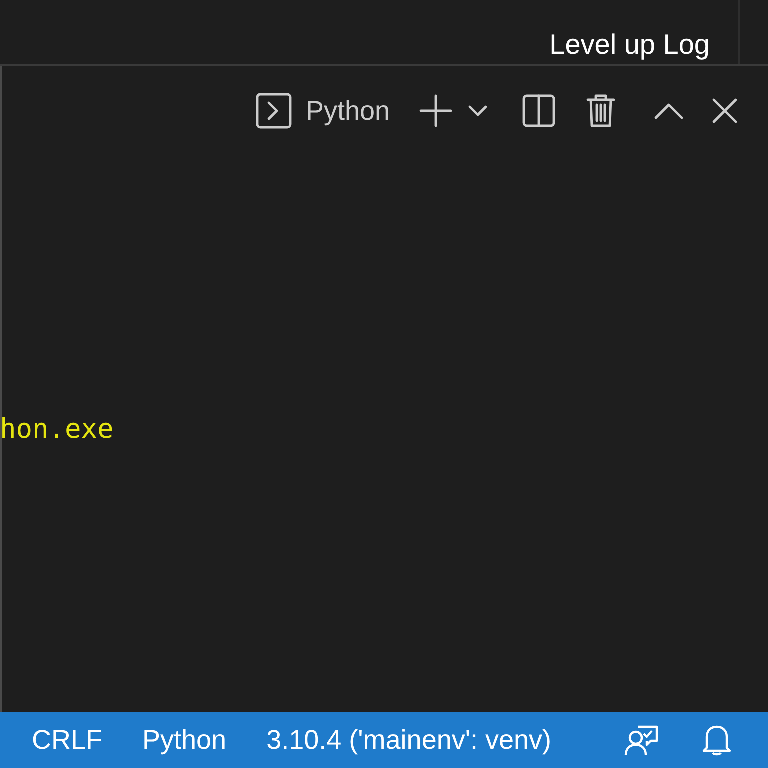  I want to click on feedback-icon, so click(642, 740).